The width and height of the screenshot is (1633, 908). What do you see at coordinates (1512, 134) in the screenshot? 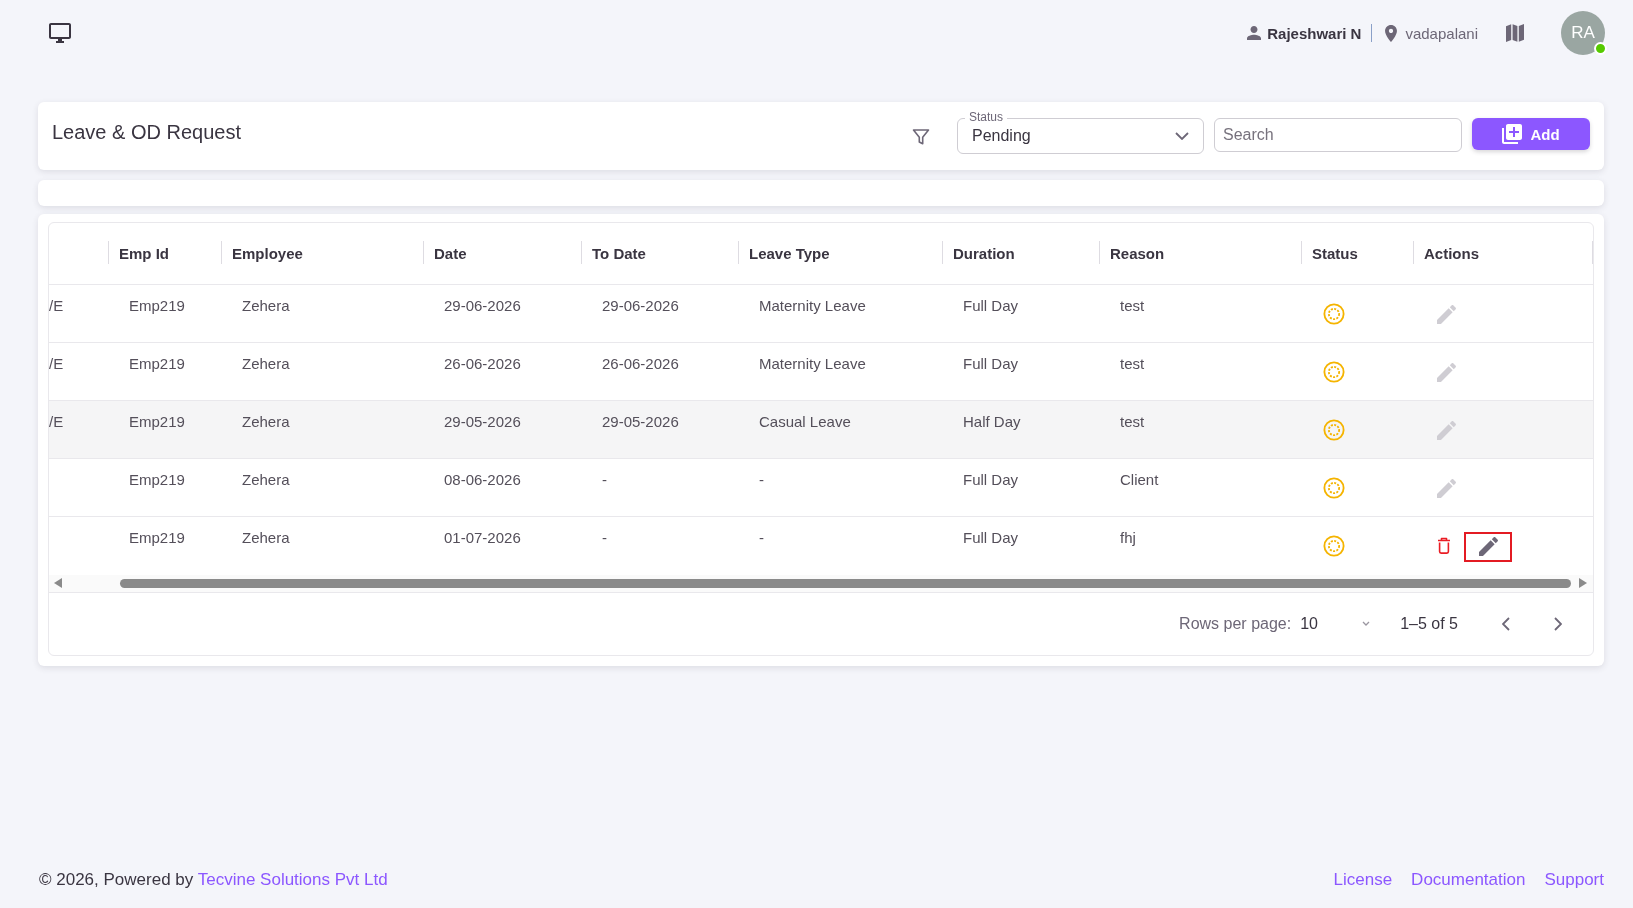
I see `plus-squares-icon` at bounding box center [1512, 134].